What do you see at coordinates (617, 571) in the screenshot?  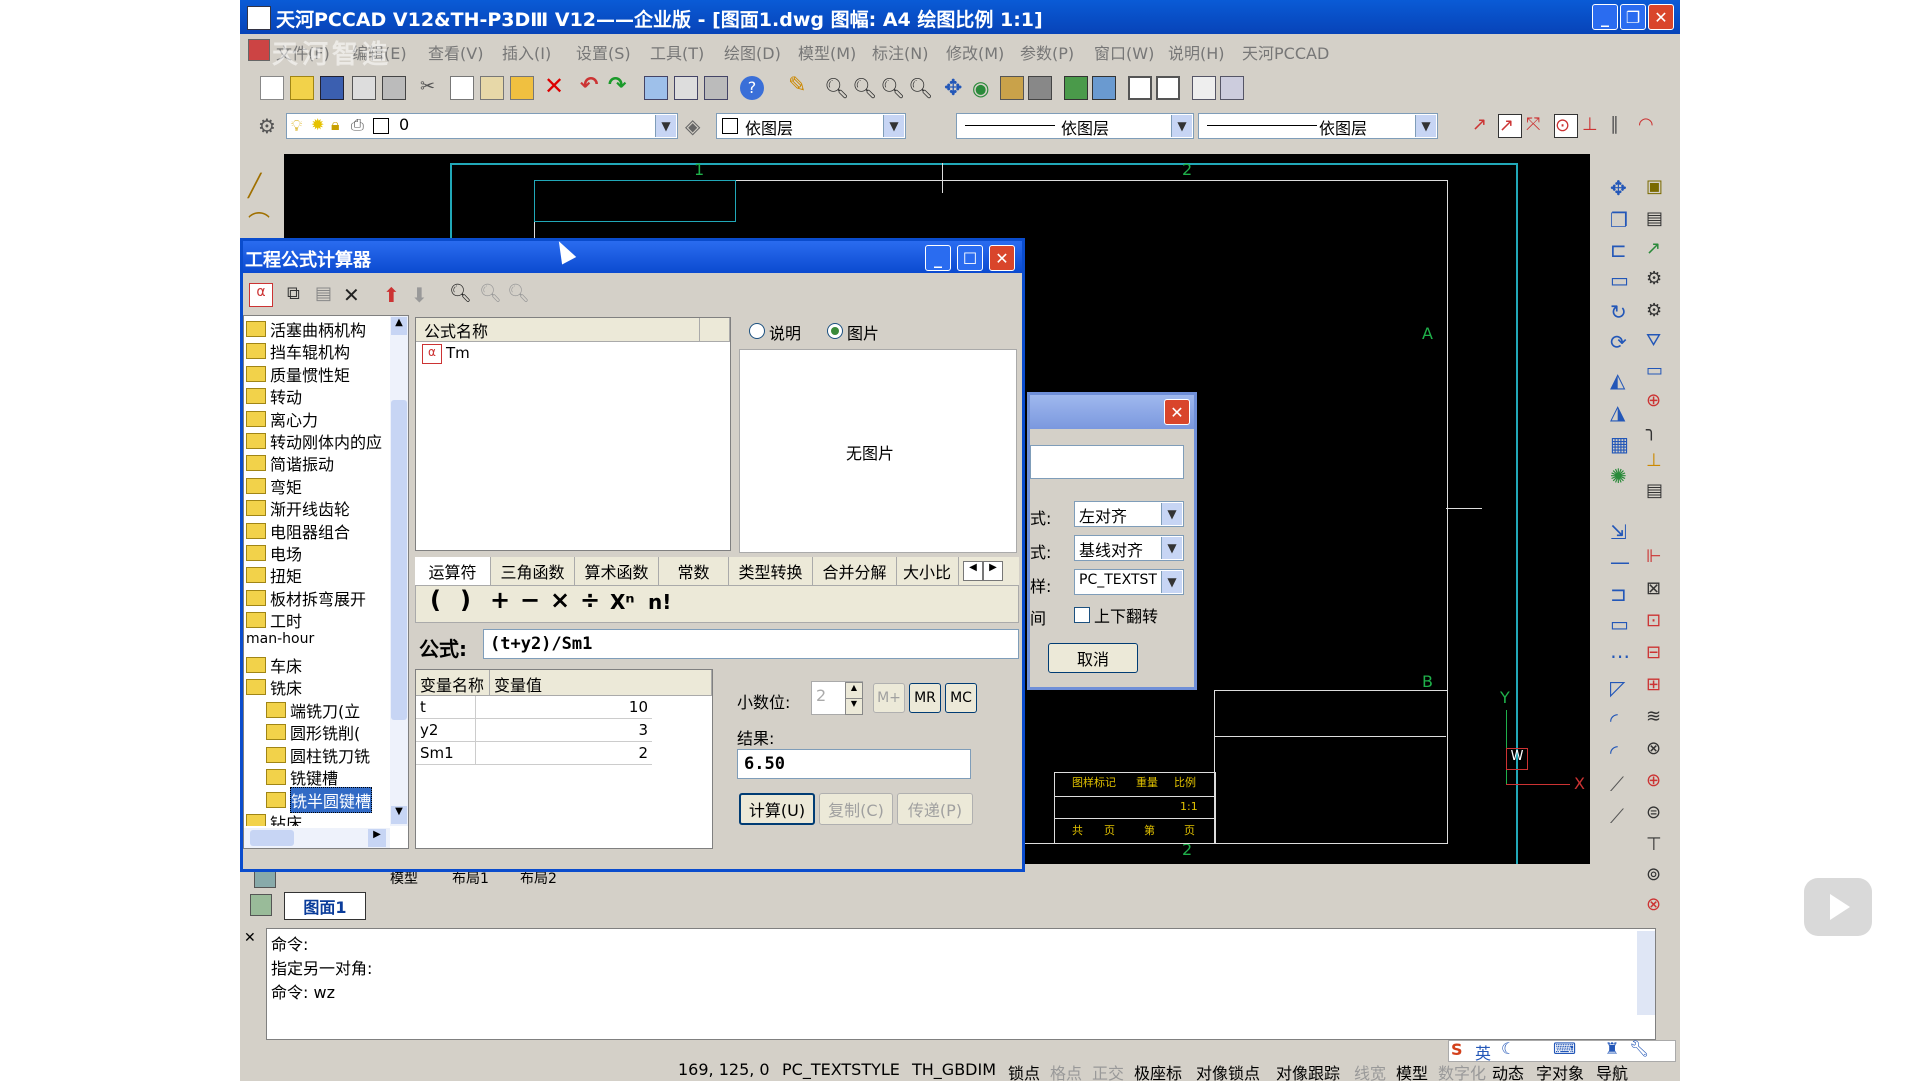 I see `tab-arithmetic: 算术函数` at bounding box center [617, 571].